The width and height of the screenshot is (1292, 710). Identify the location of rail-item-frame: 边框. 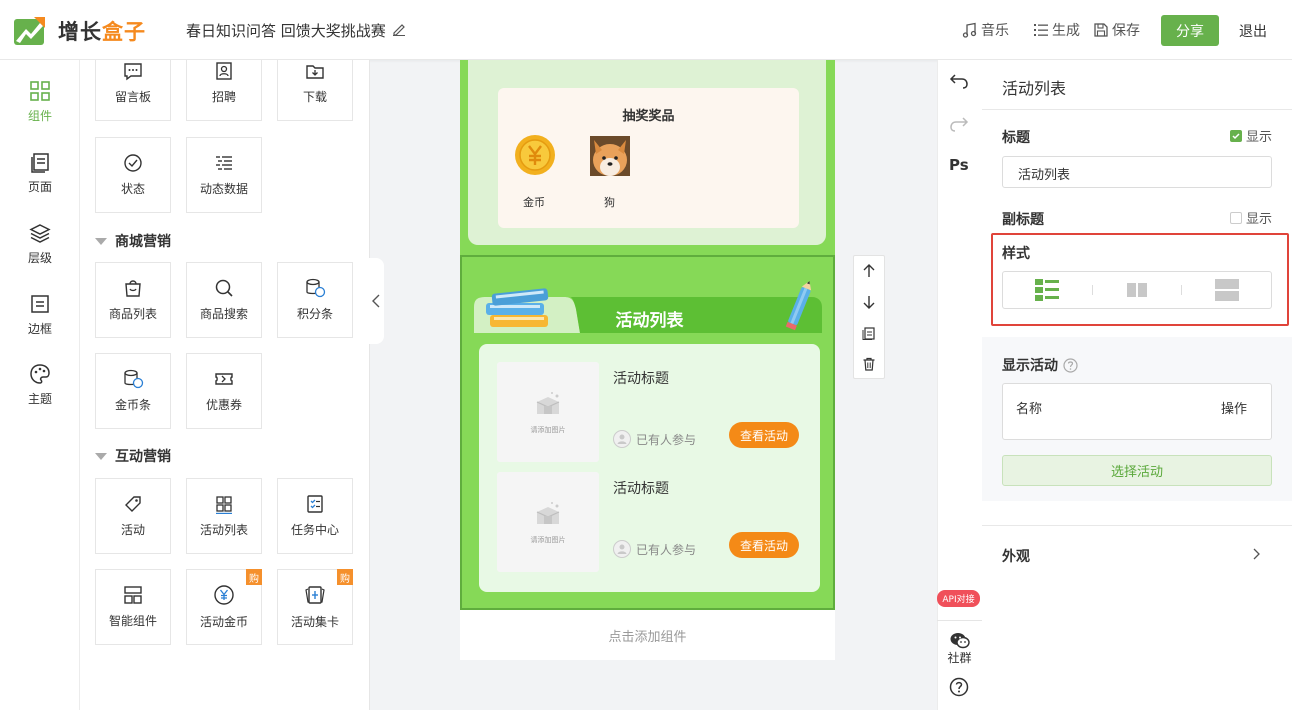
(40, 315).